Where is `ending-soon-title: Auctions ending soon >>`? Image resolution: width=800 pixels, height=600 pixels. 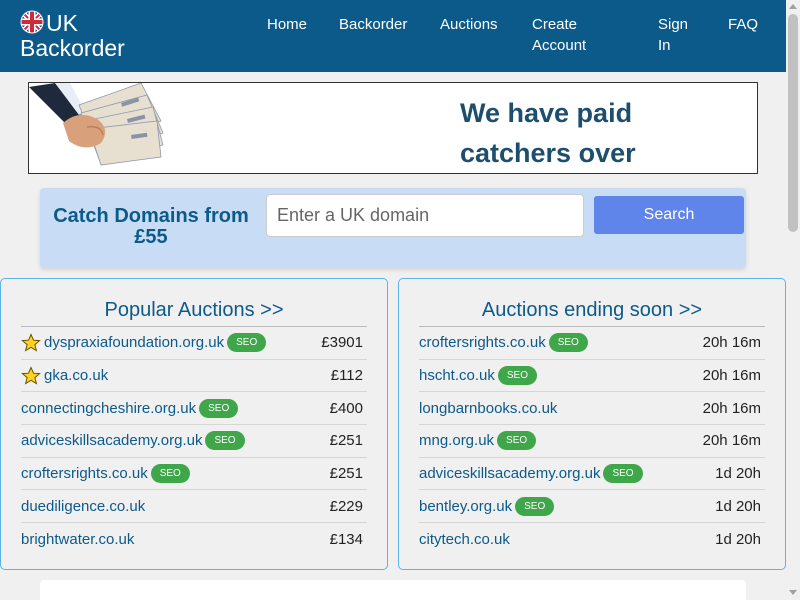
ending-soon-title: Auctions ending soon >> is located at coordinates (592, 310).